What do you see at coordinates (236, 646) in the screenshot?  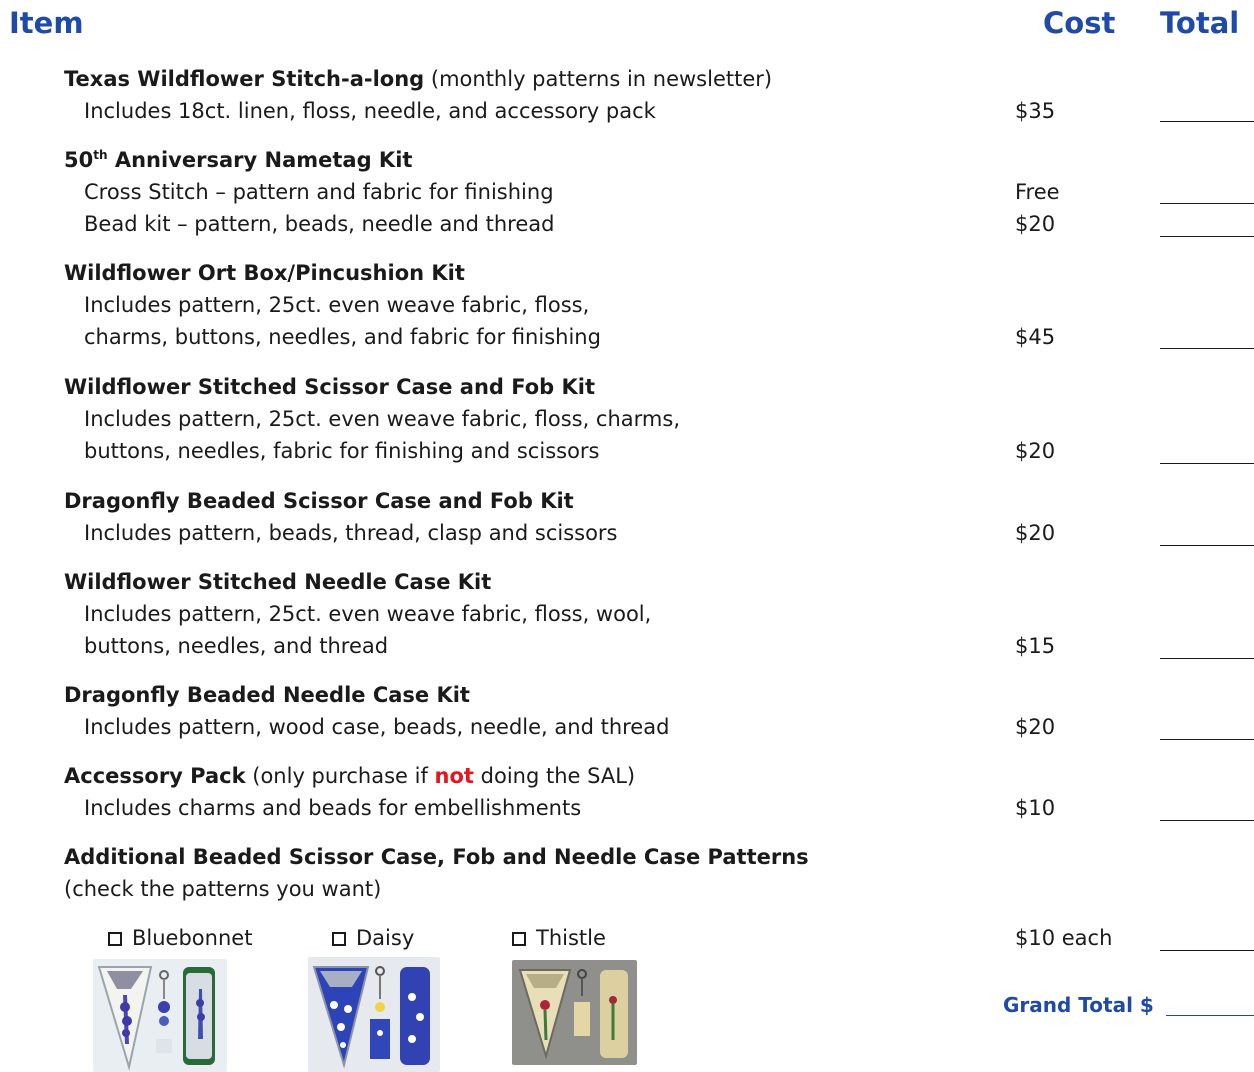 I see `item-description: buttons, needles, and thread` at bounding box center [236, 646].